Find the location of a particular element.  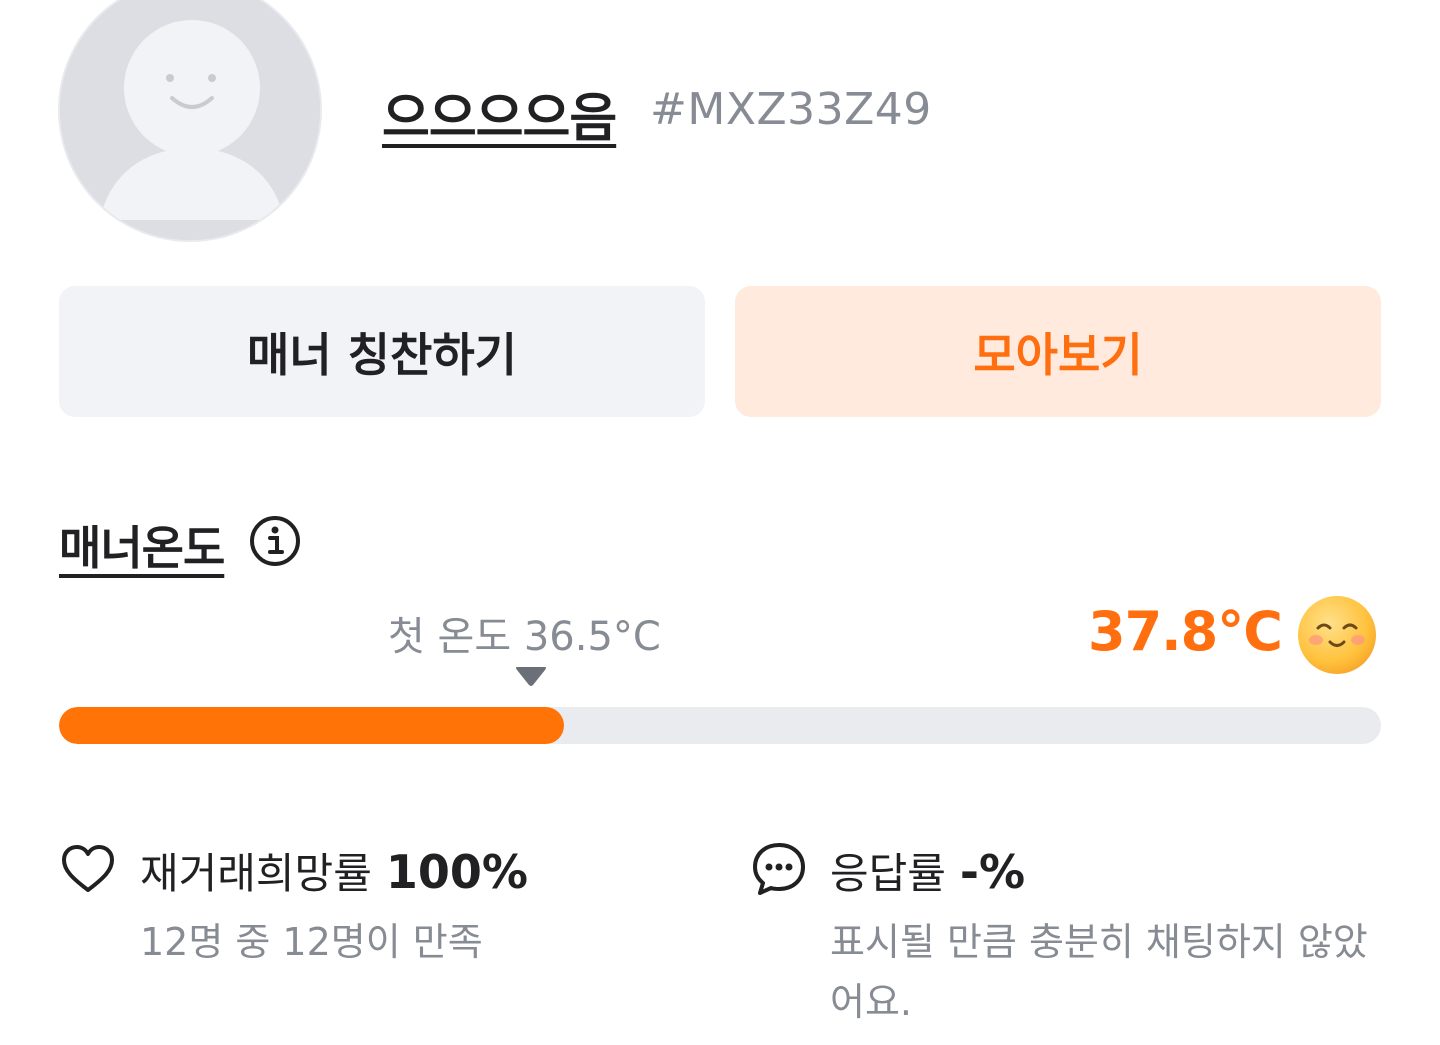

praise-manner-button: 매너 칭찬하기 is located at coordinates (382, 351).